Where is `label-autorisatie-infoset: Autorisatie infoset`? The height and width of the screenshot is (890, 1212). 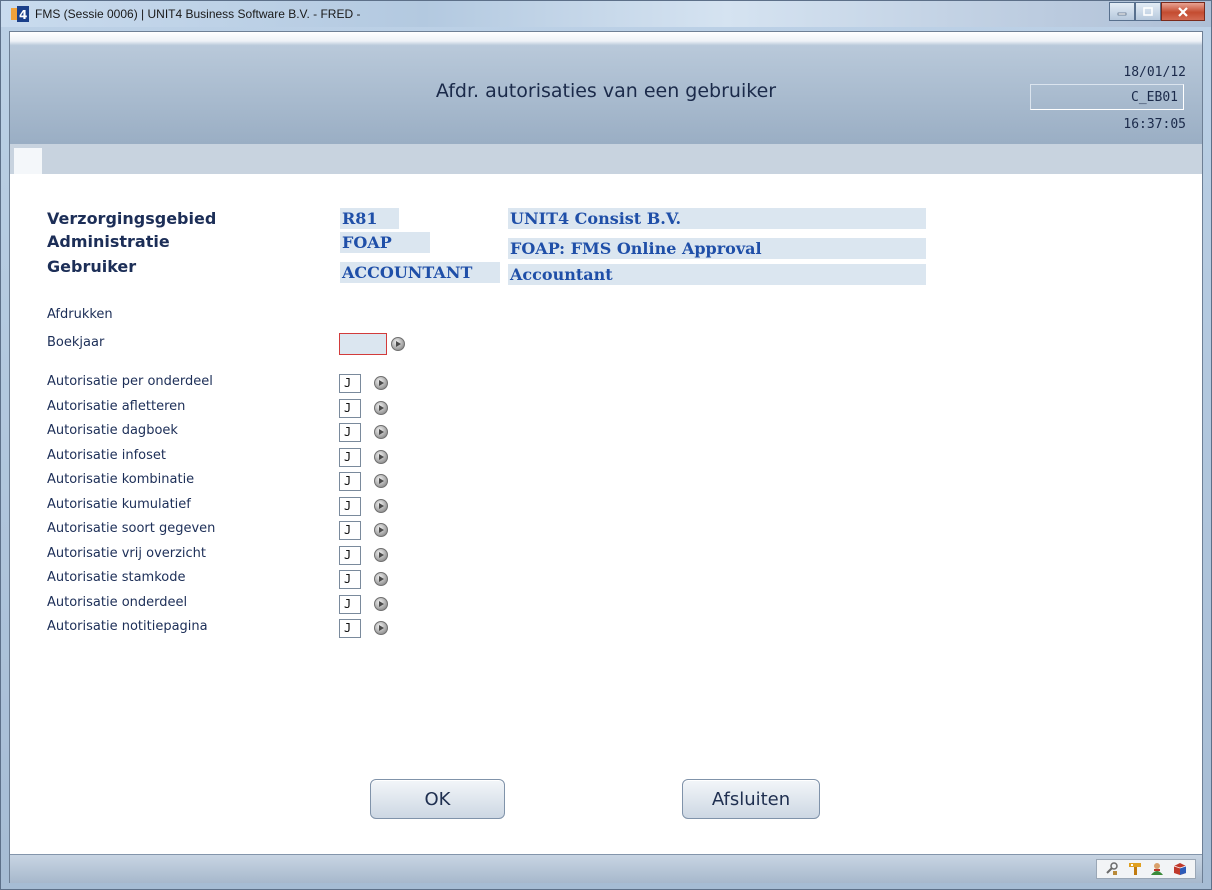
label-autorisatie-infoset: Autorisatie infoset is located at coordinates (106, 455).